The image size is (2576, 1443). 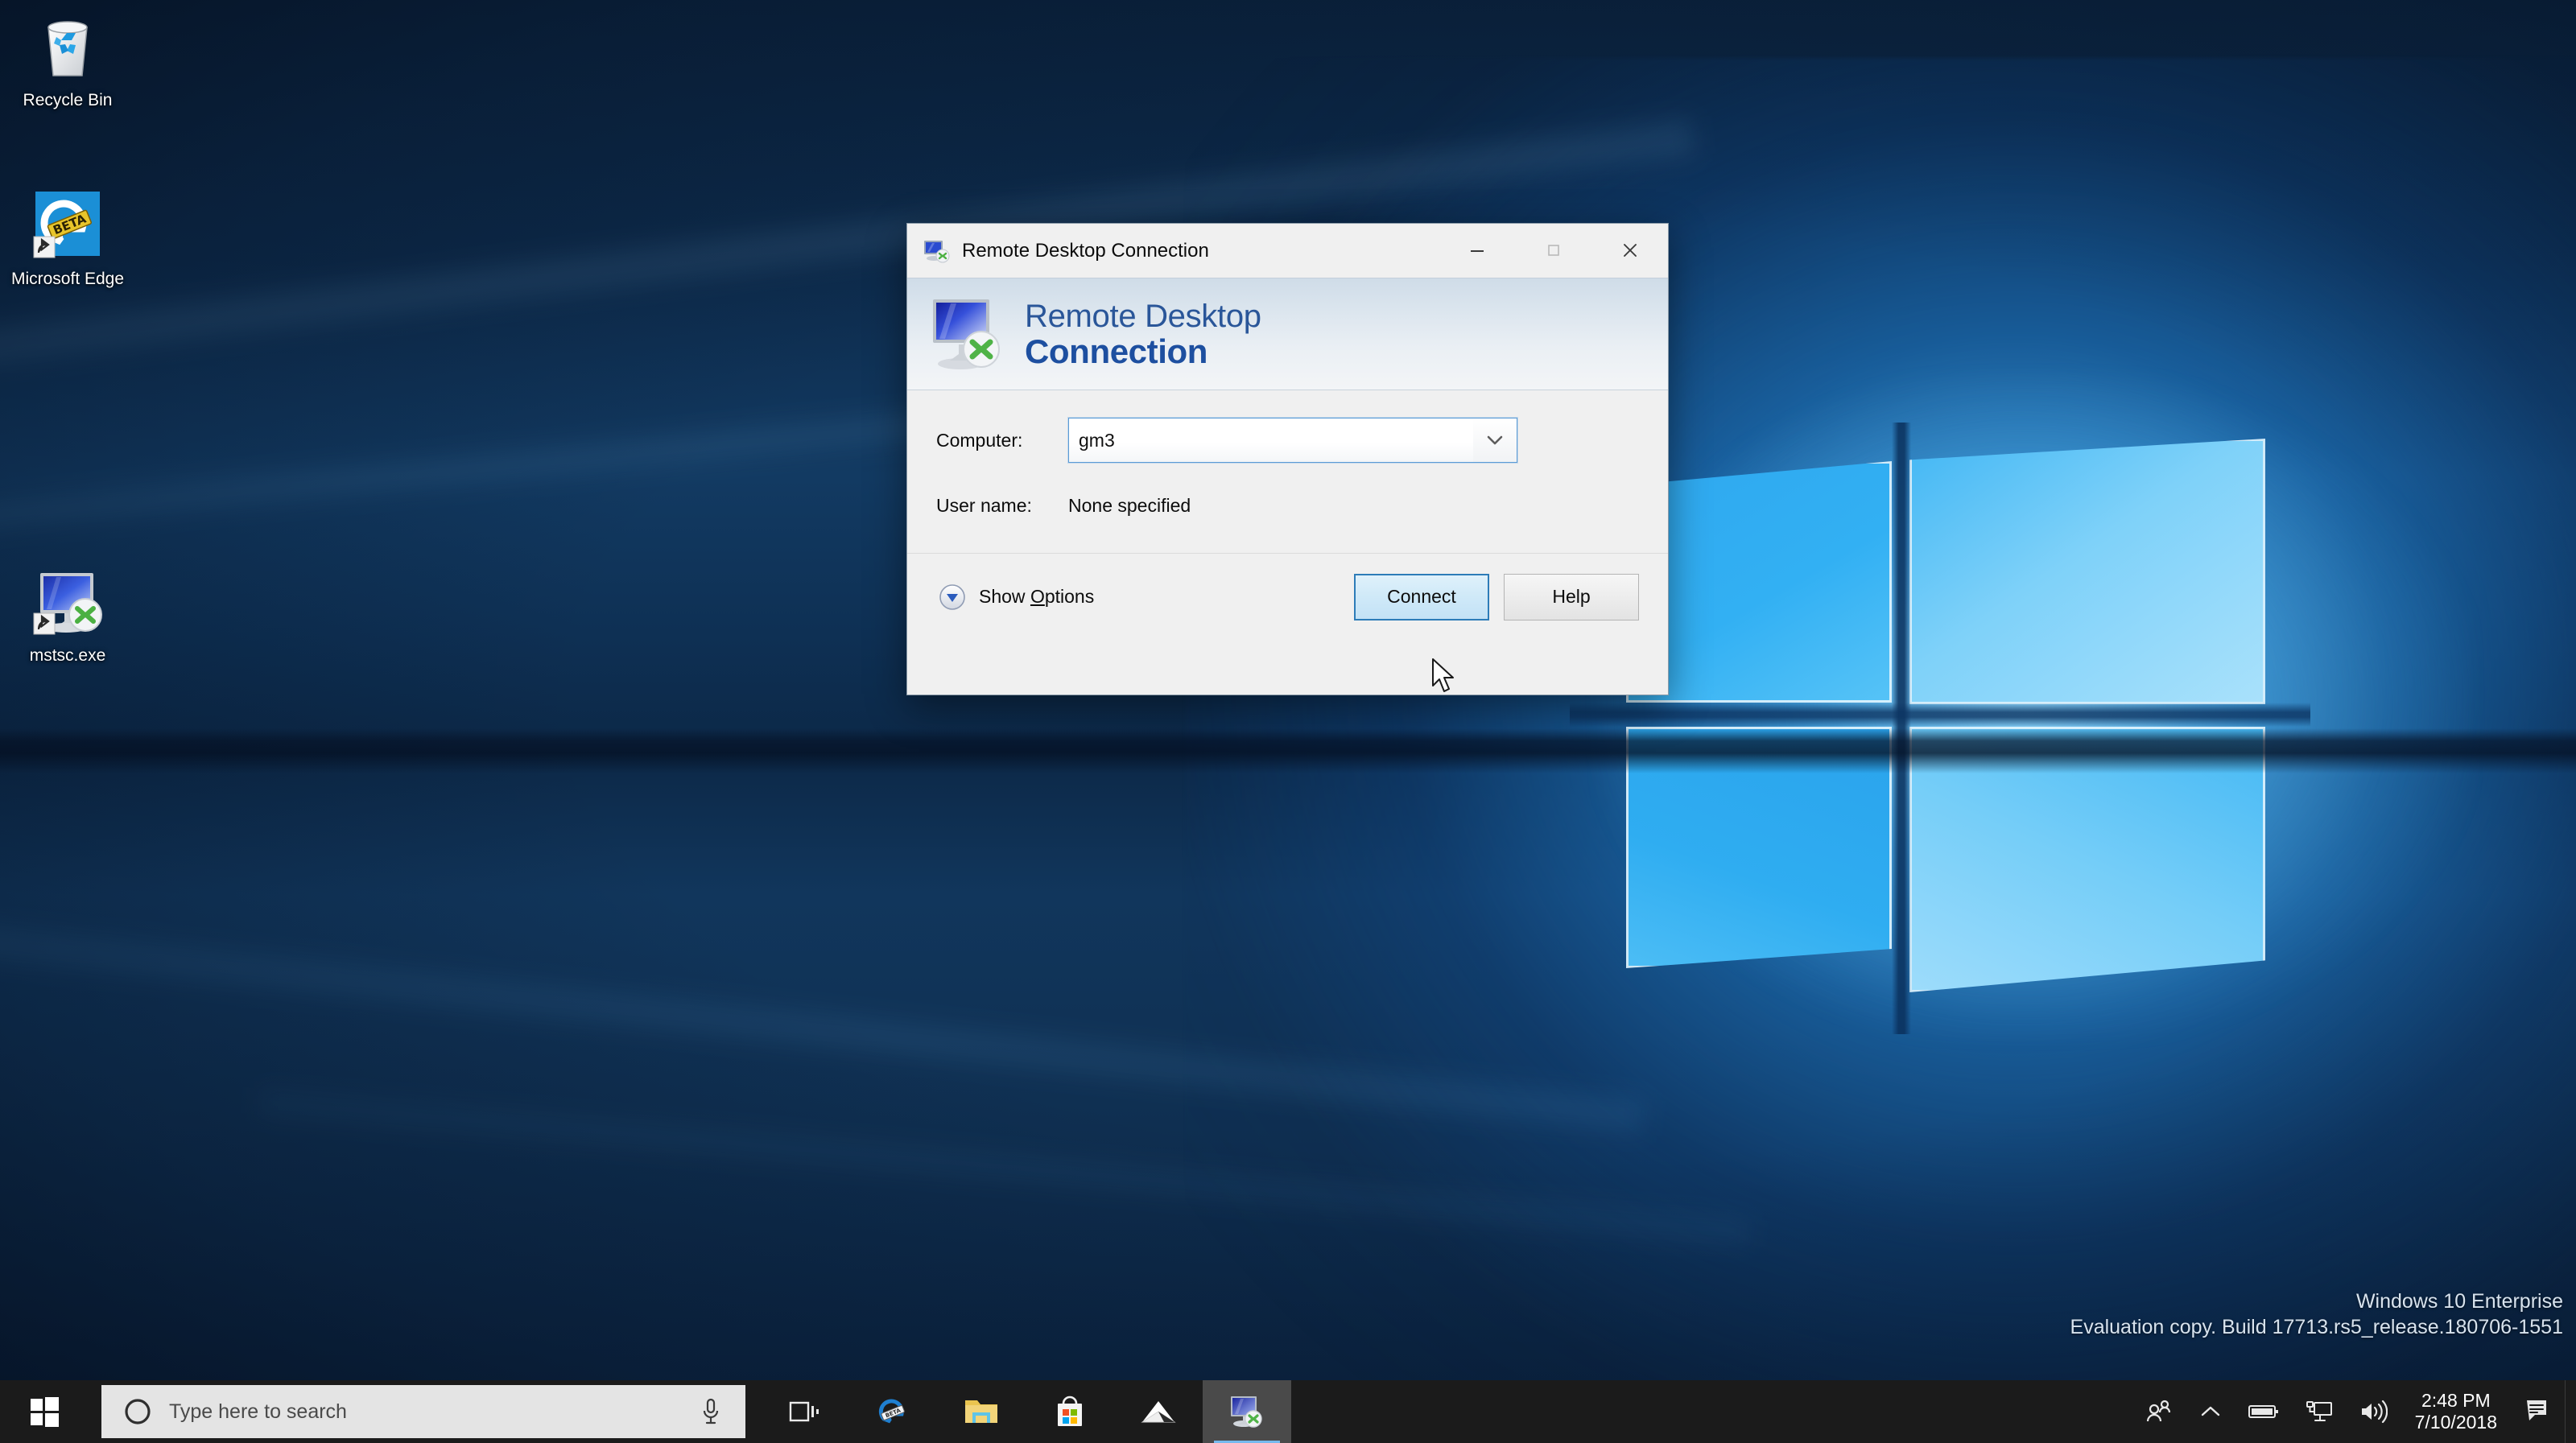 I want to click on recycle-bin-icon, so click(x=67, y=47).